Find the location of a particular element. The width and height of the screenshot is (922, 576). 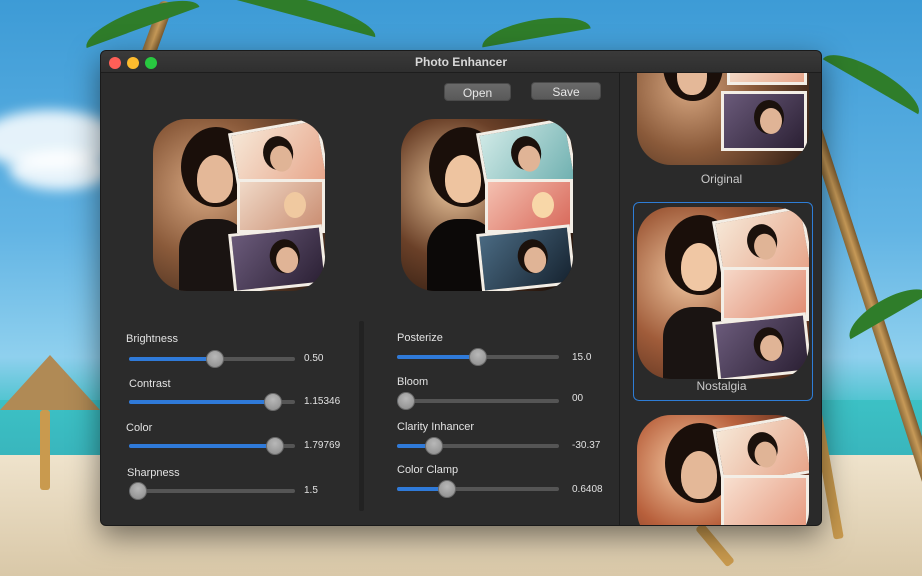

filter-label-nostalgia: Nostalgia is located at coordinates (721, 386).